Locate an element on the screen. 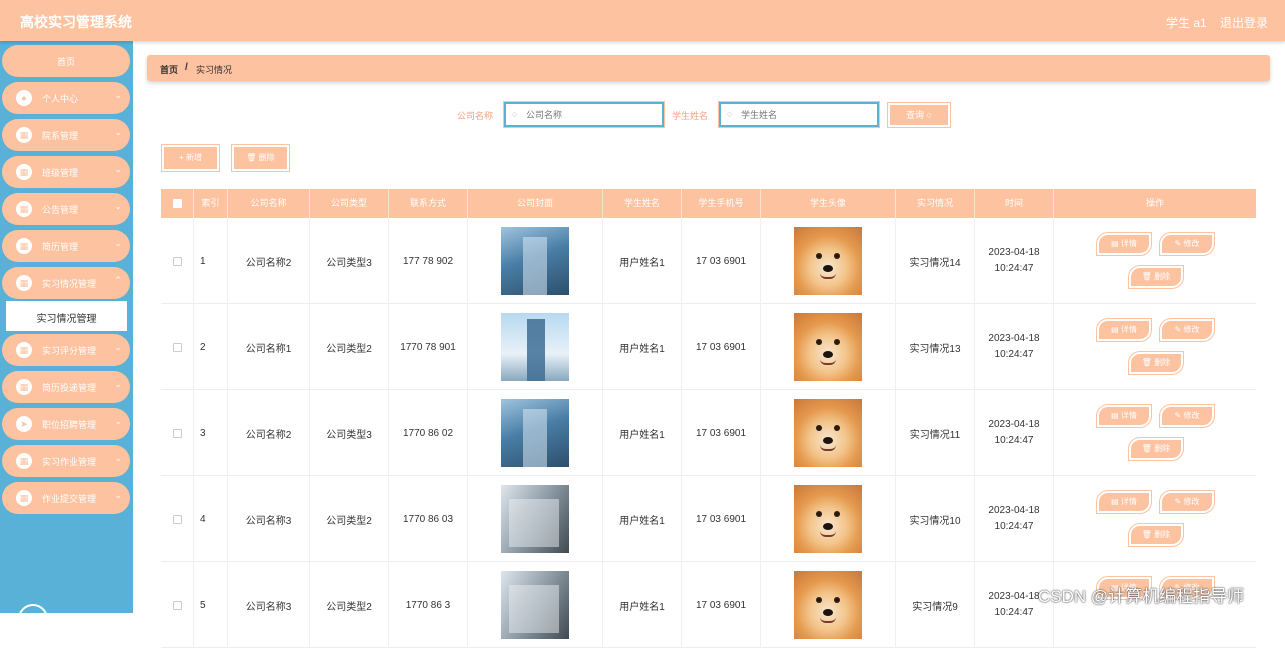  app-title: 高校实习管理系统 is located at coordinates (76, 22).